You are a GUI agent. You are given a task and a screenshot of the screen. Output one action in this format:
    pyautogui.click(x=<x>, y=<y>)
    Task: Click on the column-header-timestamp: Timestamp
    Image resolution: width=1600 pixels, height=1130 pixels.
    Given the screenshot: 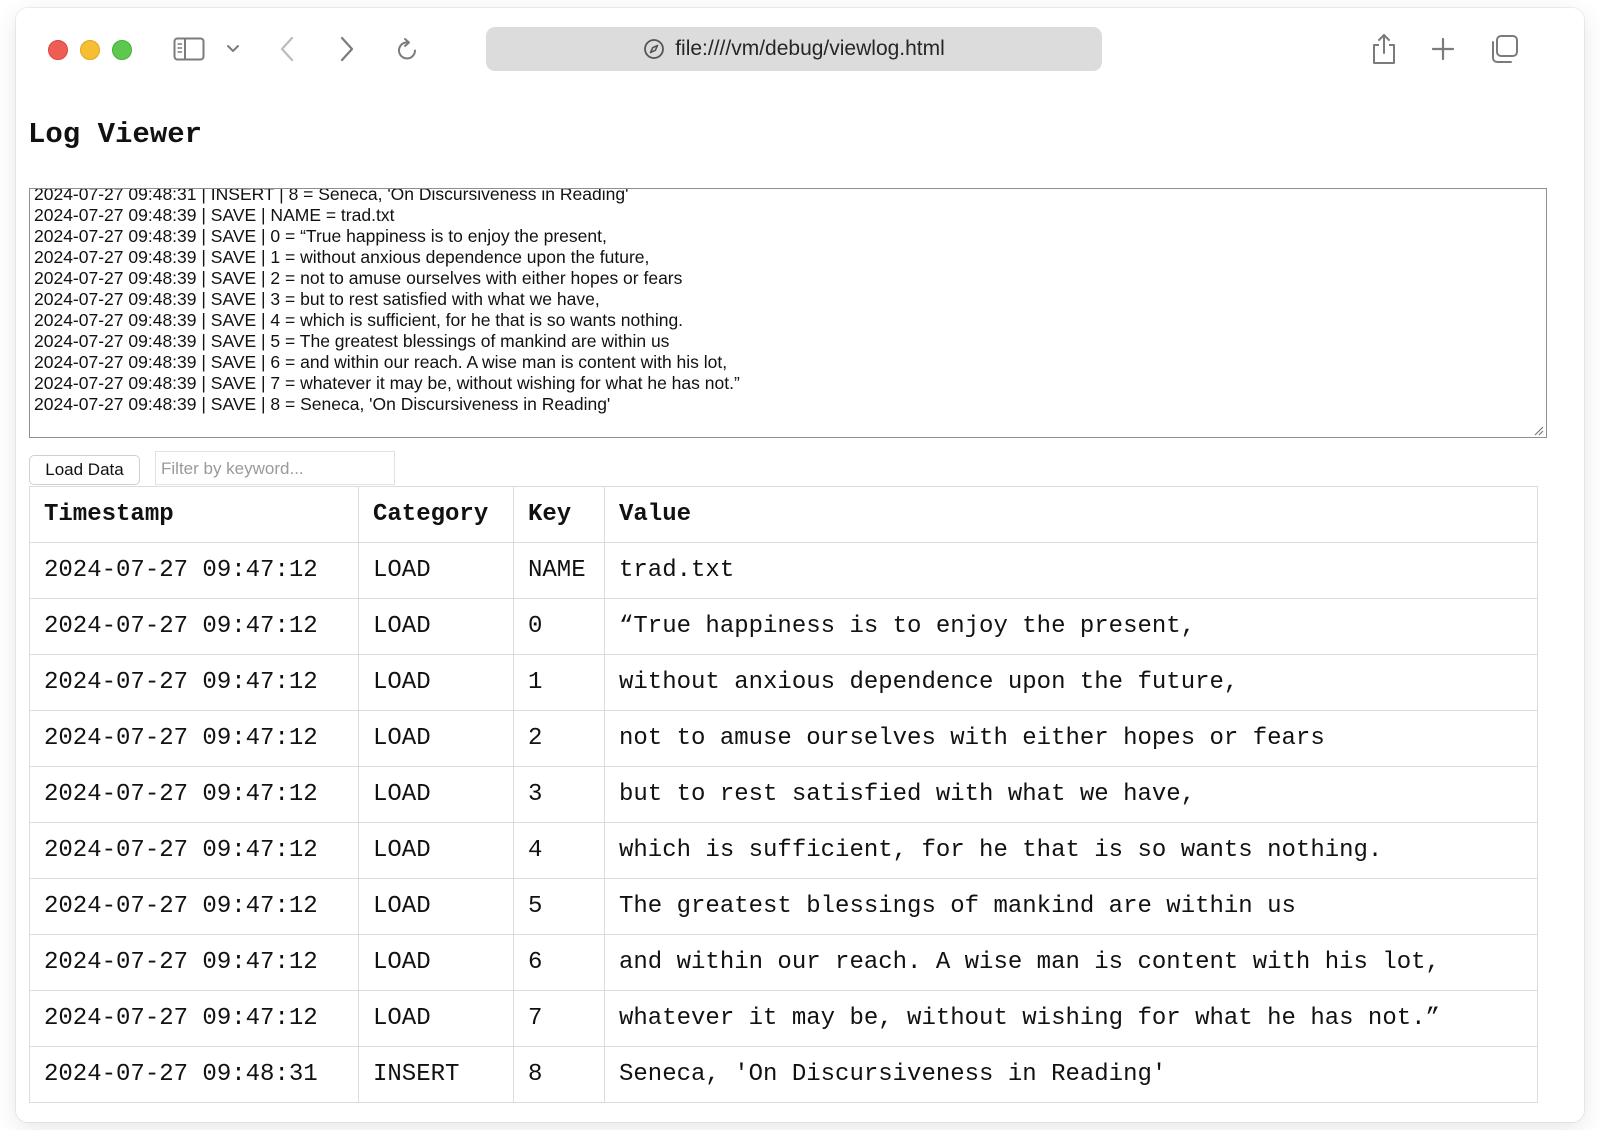 What is the action you would take?
    pyautogui.click(x=194, y=514)
    